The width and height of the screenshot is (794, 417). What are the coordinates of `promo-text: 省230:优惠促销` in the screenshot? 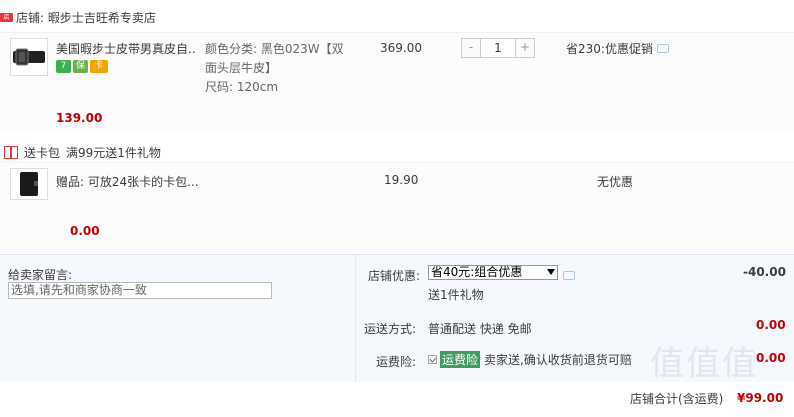 It's located at (609, 49).